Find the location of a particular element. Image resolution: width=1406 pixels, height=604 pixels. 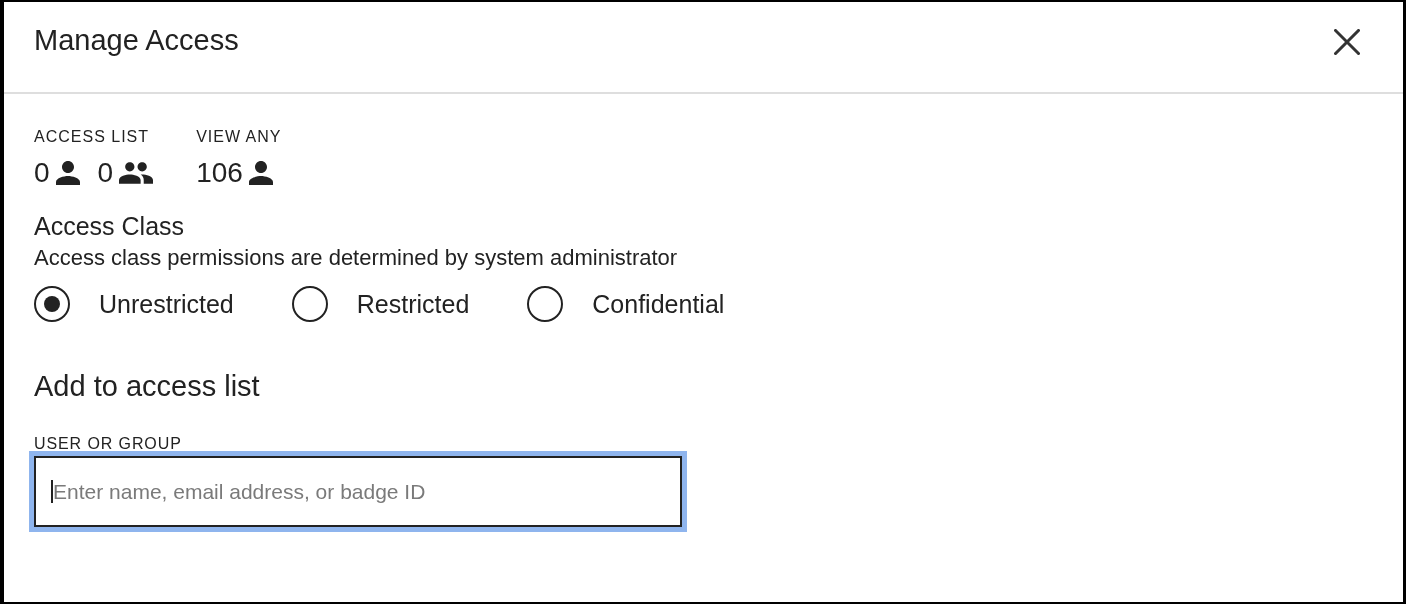

count-value: 106 is located at coordinates (219, 173).